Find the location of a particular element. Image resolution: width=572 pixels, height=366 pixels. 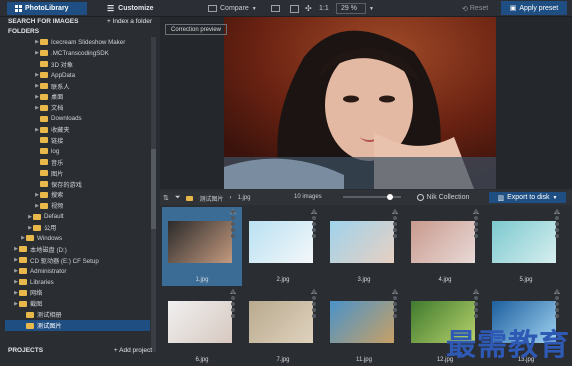

folder-tree-item: ▶ 文档 is located at coordinates (77, 107).